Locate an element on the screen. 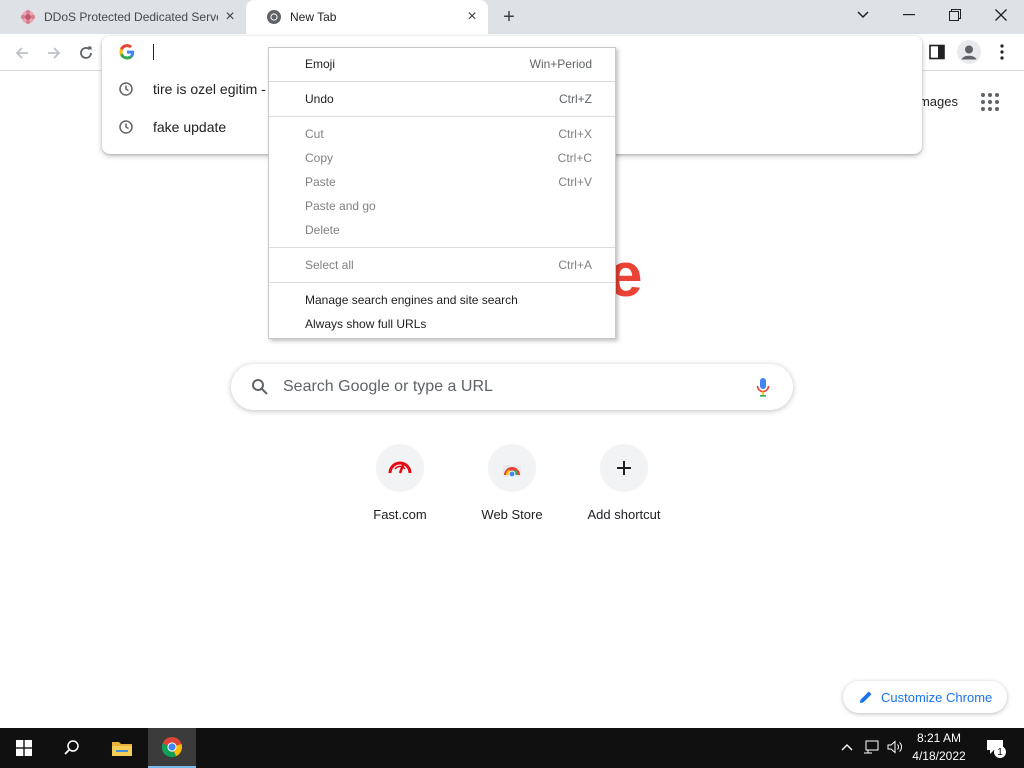 The height and width of the screenshot is (768, 1024). menu-item-label: Manage search engines and site search is located at coordinates (411, 300).